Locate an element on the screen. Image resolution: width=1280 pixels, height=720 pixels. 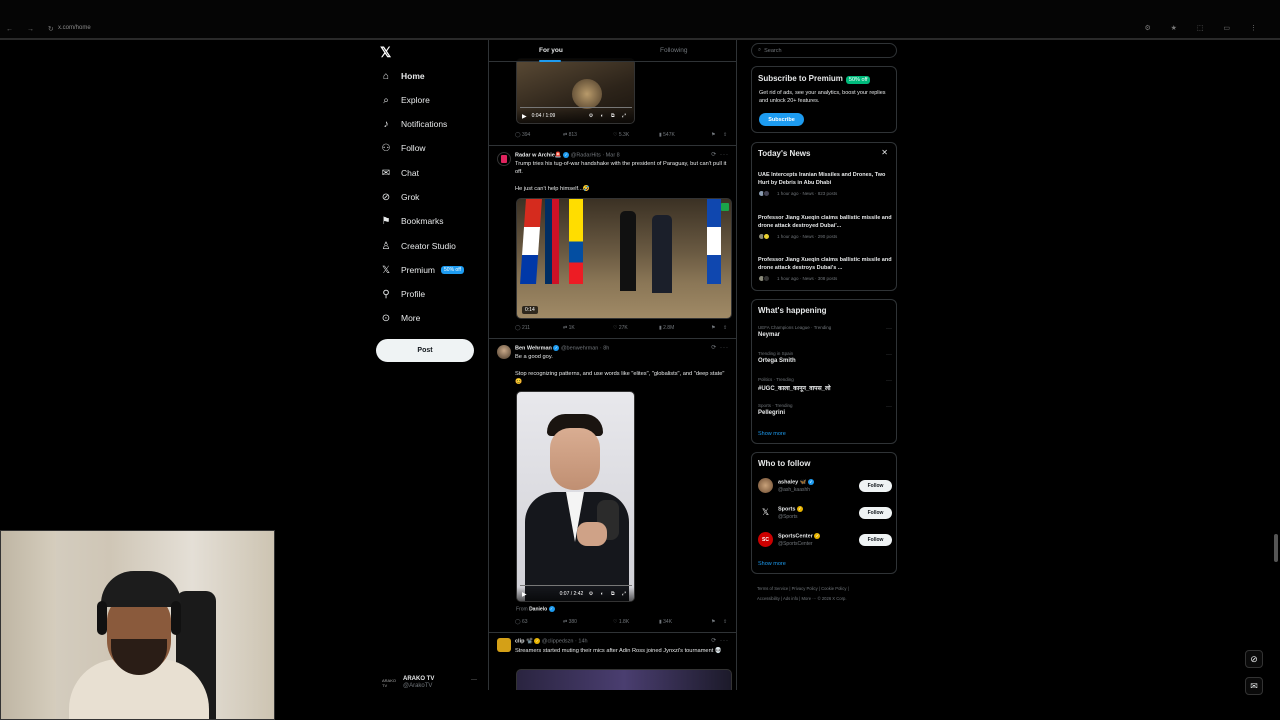
timeline-tabs: For you Following is located at coordinates (612, 51).